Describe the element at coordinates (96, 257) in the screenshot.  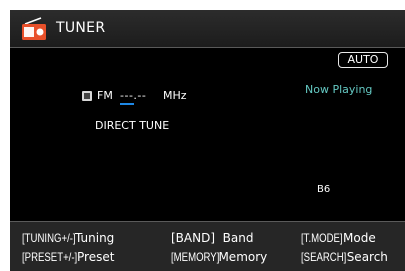
I see `hint-action: Preset` at that location.